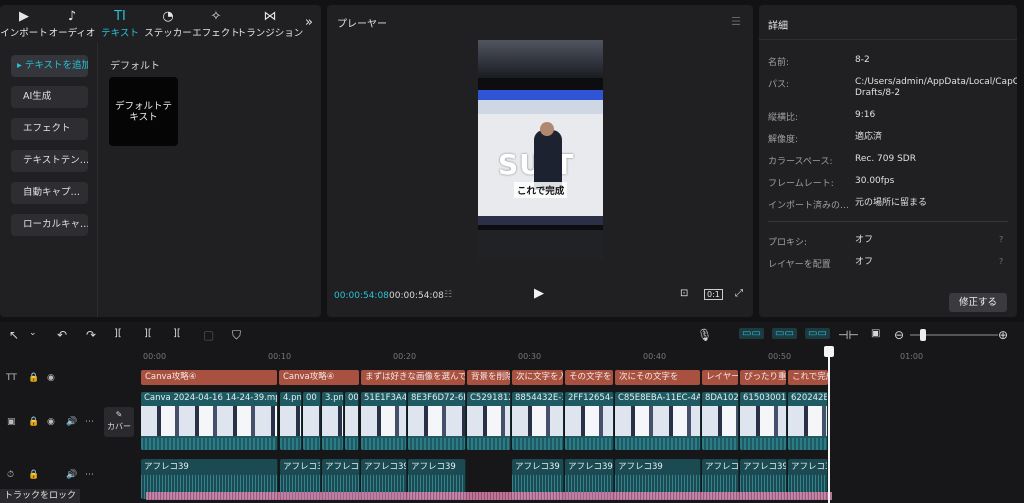 The height and width of the screenshot is (503, 1024). Describe the element at coordinates (309, 22) in the screenshot. I see `more-tabs-icon: »` at that location.